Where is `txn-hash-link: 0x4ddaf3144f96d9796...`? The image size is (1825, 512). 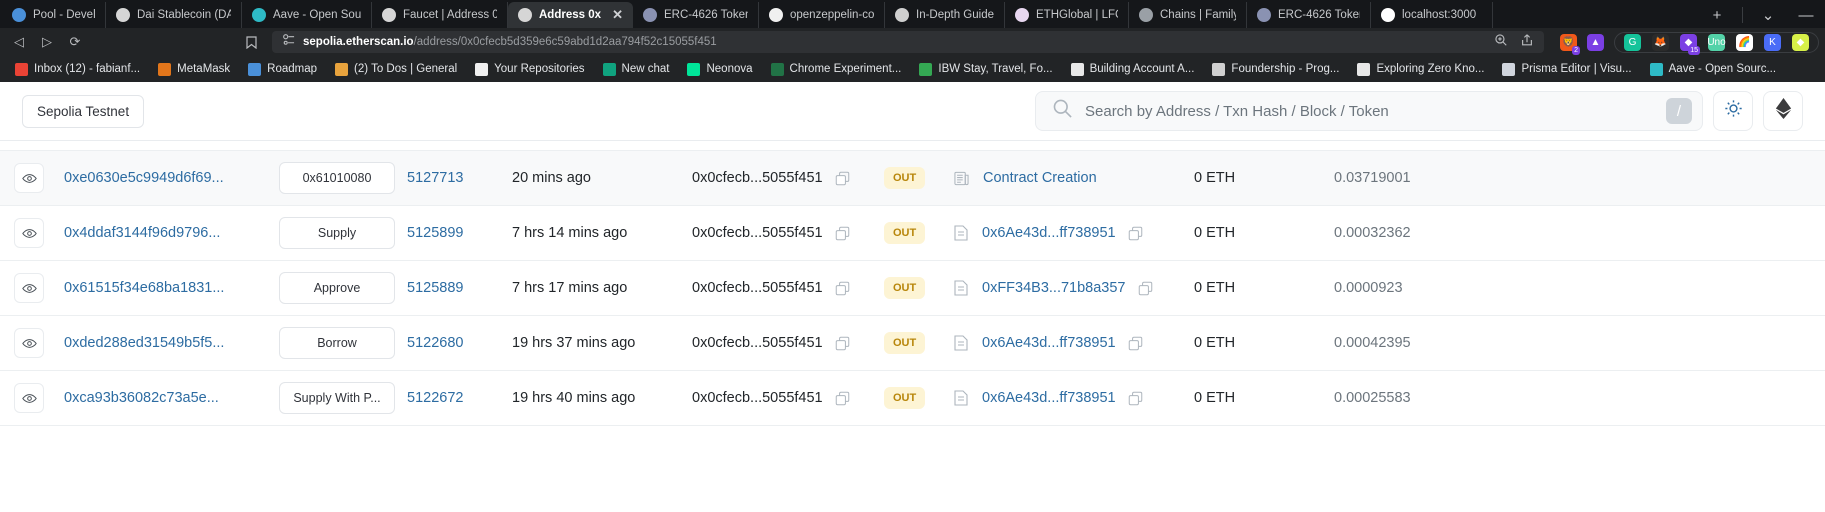
txn-hash-link: 0x4ddaf3144f96d9796... is located at coordinates (142, 233).